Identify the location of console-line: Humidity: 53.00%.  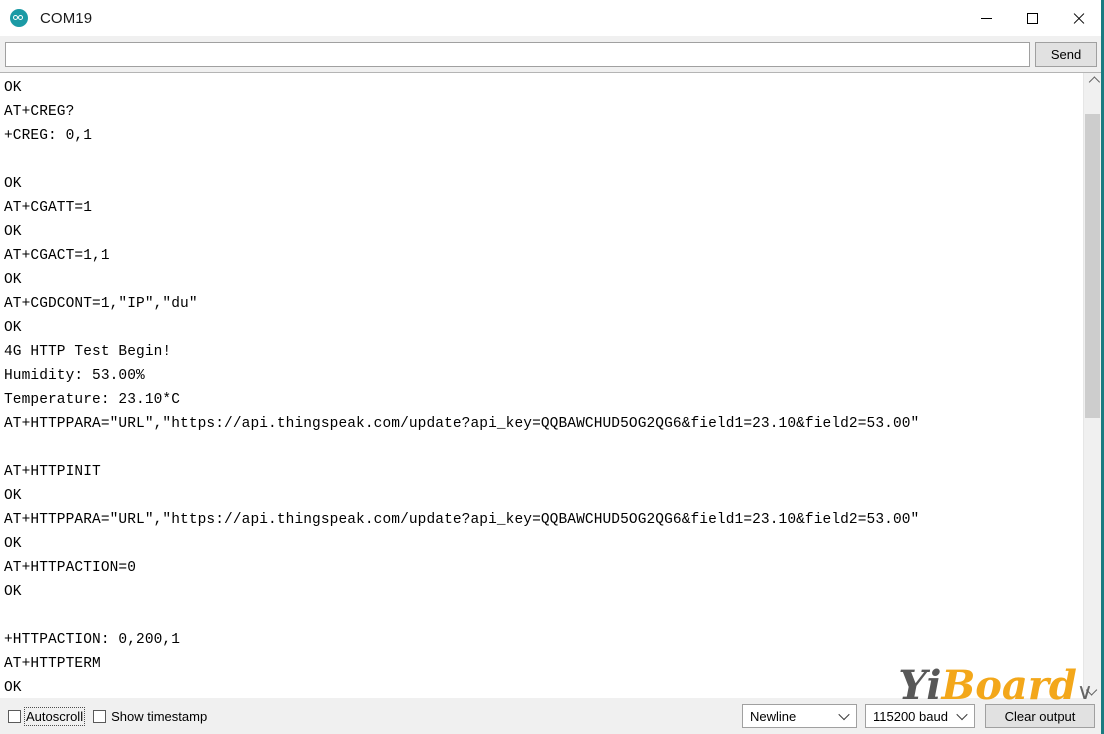
(74, 376).